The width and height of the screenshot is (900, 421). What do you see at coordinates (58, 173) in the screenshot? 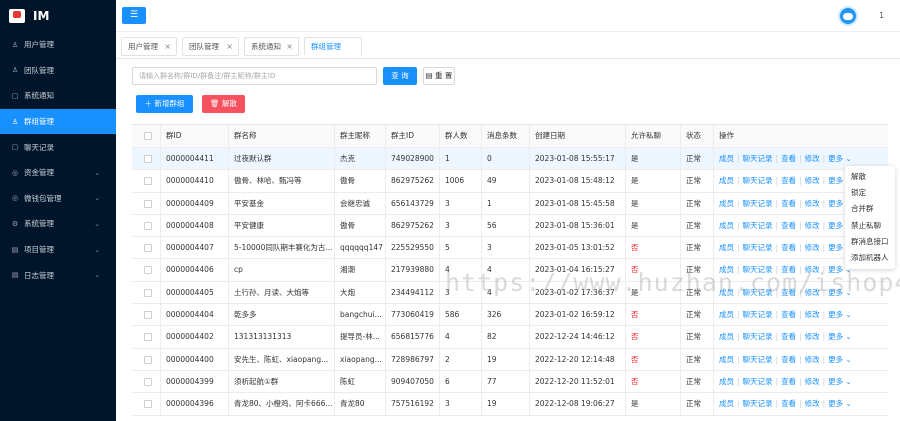
I see `sidebar-item: ◎ 资金管理 ⌄` at bounding box center [58, 173].